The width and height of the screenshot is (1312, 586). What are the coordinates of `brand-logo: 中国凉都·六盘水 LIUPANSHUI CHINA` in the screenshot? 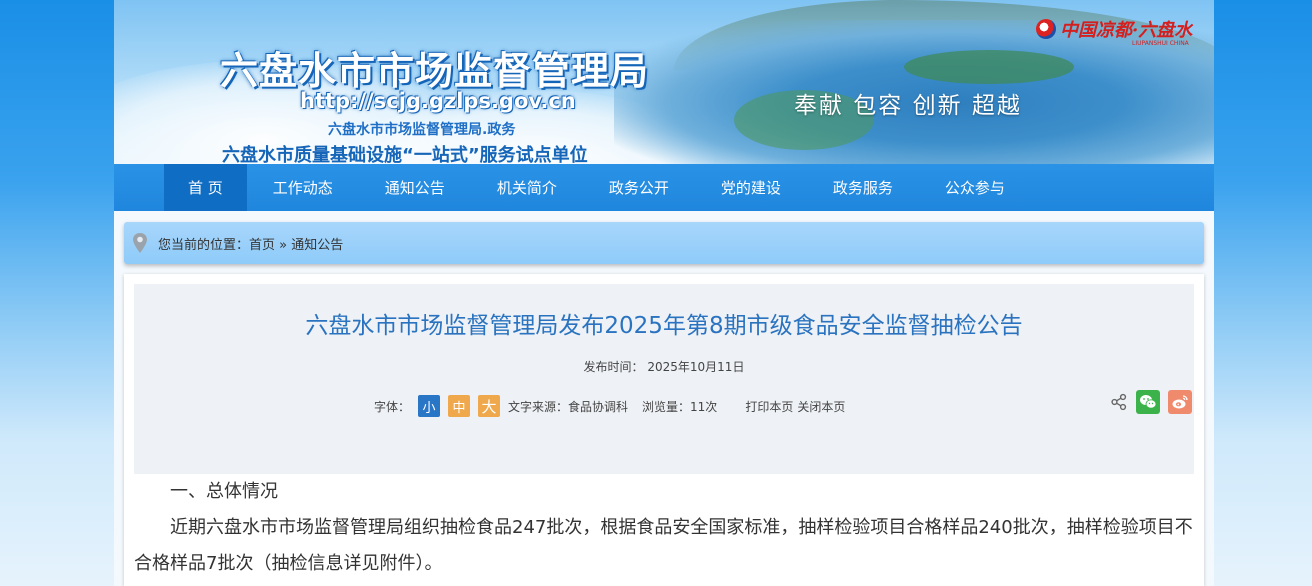 It's located at (1114, 31).